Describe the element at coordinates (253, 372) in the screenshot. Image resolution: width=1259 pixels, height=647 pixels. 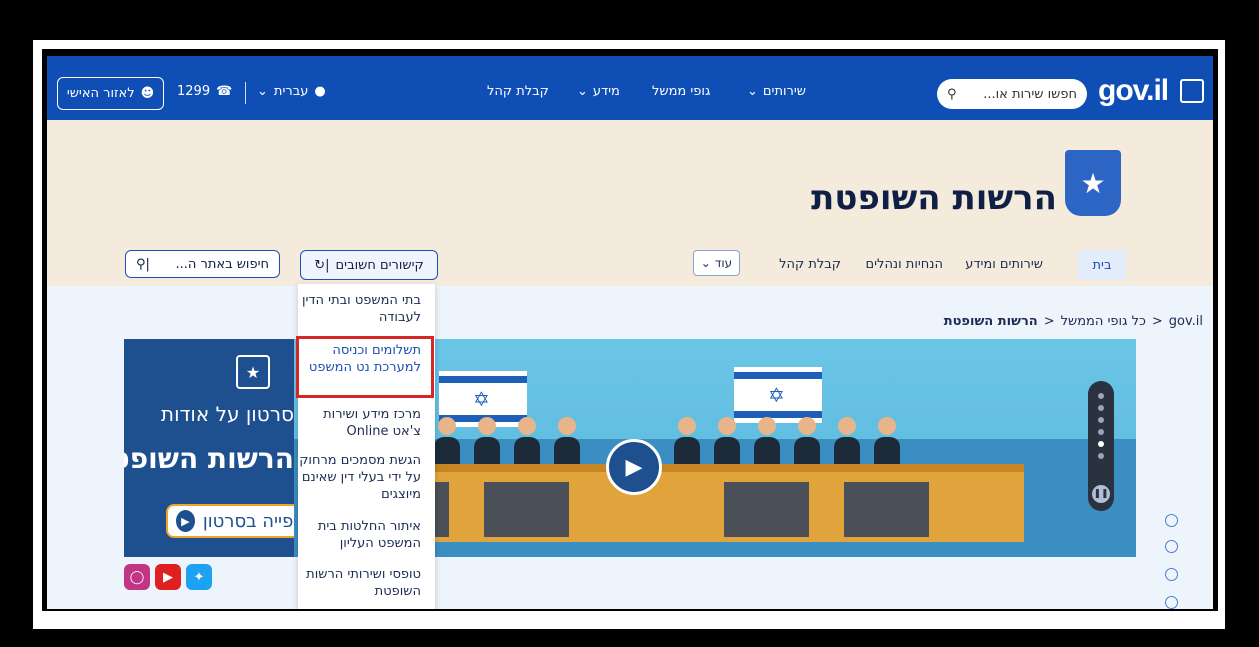
I see `emblem-icon: ★` at that location.